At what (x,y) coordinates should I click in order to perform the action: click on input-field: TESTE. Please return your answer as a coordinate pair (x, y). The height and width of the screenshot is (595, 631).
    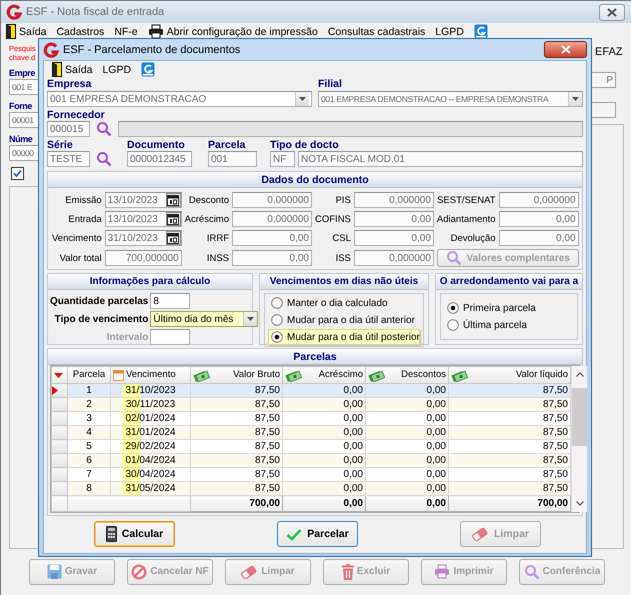
    Looking at the image, I should click on (68, 159).